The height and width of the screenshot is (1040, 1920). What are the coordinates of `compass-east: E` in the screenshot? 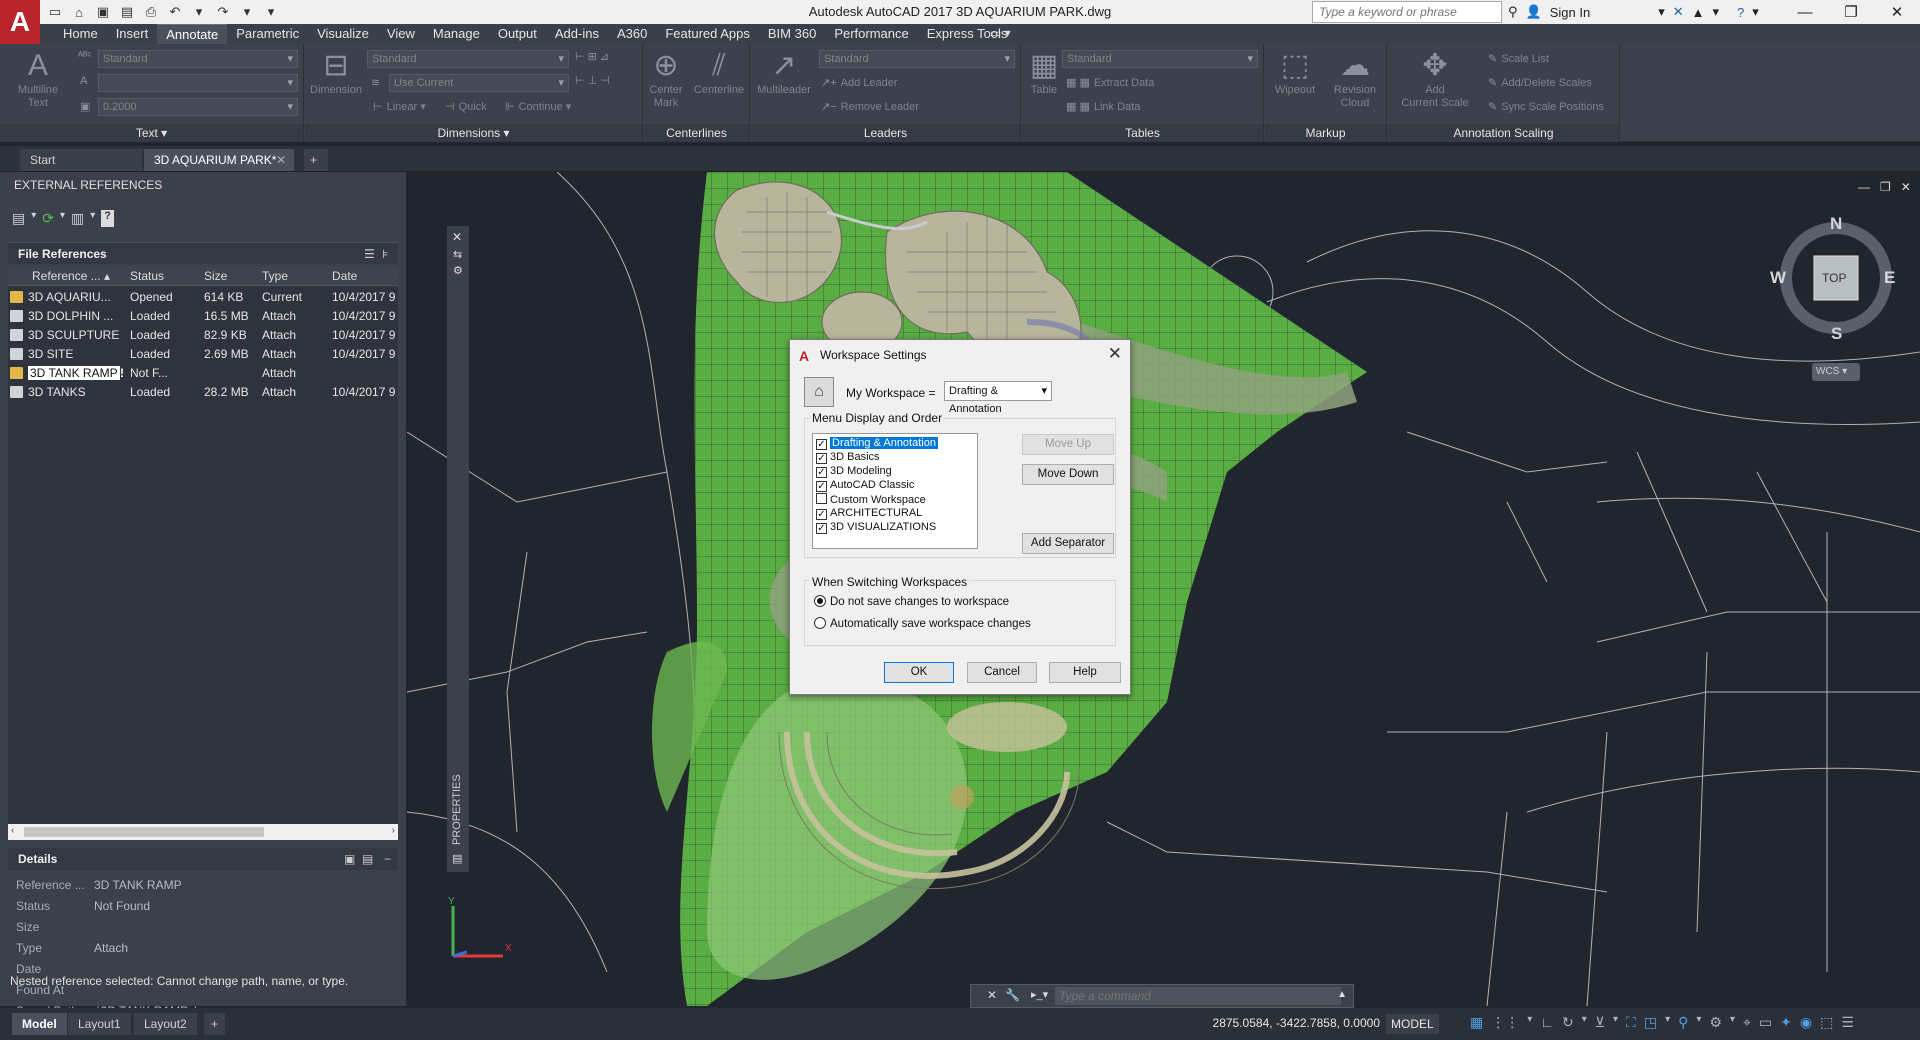 It's located at (1889, 278).